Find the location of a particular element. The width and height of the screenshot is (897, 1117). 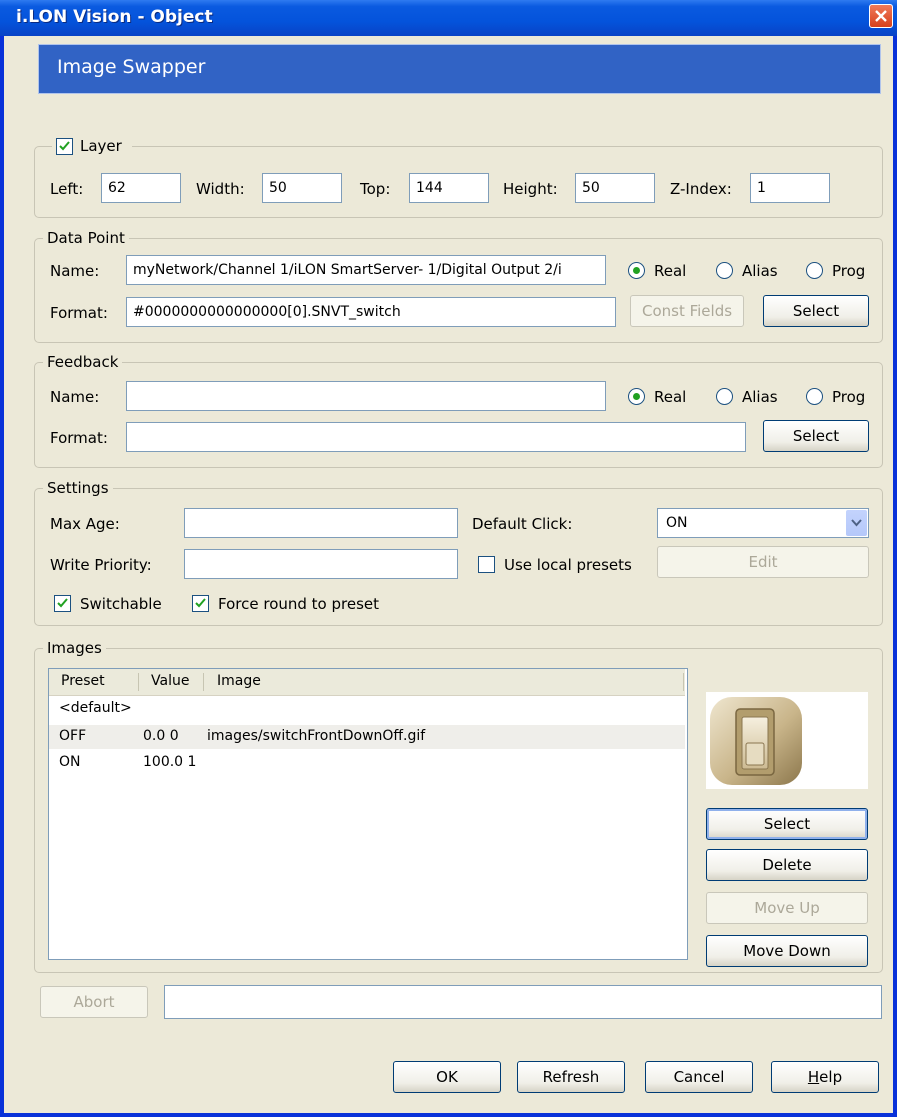

chevron-down-icon is located at coordinates (856, 523).